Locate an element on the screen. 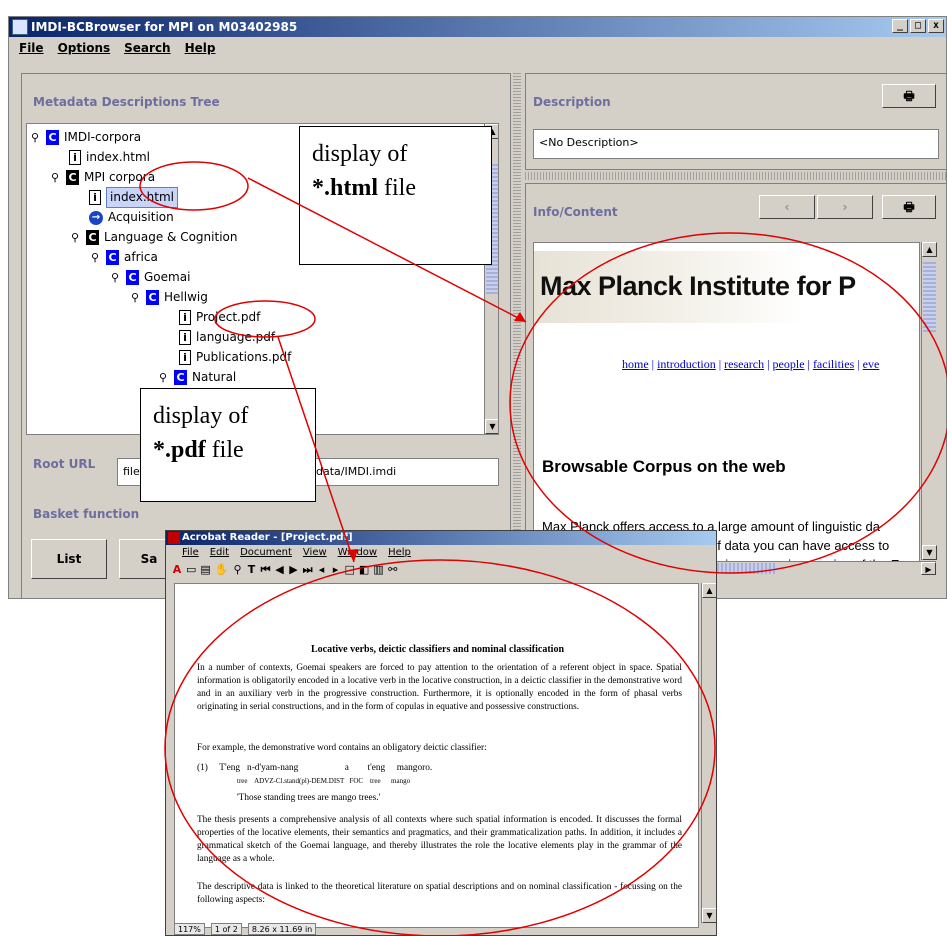 The width and height of the screenshot is (947, 936). maximize-button: □ is located at coordinates (918, 26).